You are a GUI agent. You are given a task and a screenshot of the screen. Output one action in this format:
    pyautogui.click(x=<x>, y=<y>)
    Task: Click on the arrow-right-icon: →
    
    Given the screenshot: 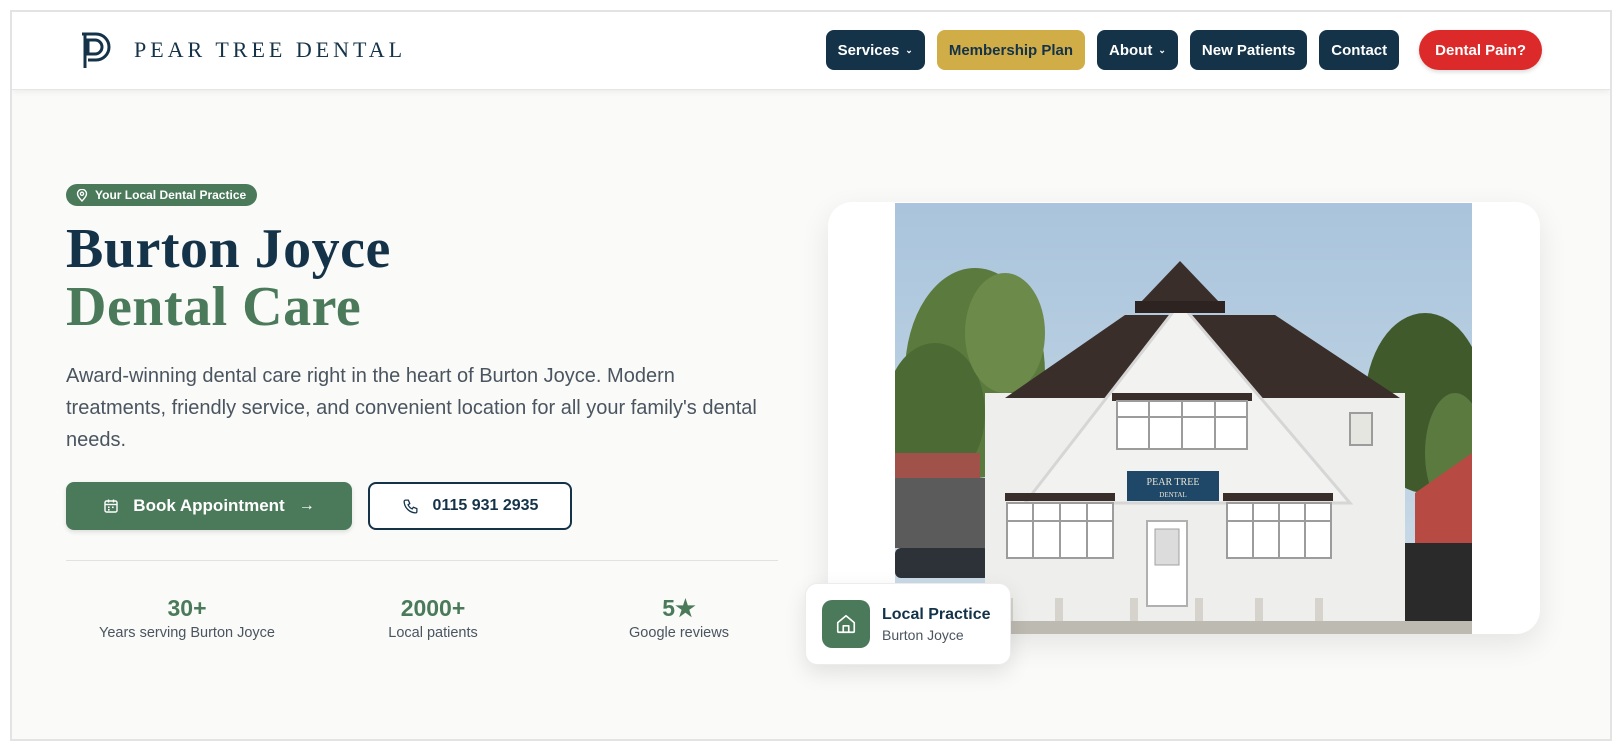 What is the action you would take?
    pyautogui.click(x=306, y=505)
    